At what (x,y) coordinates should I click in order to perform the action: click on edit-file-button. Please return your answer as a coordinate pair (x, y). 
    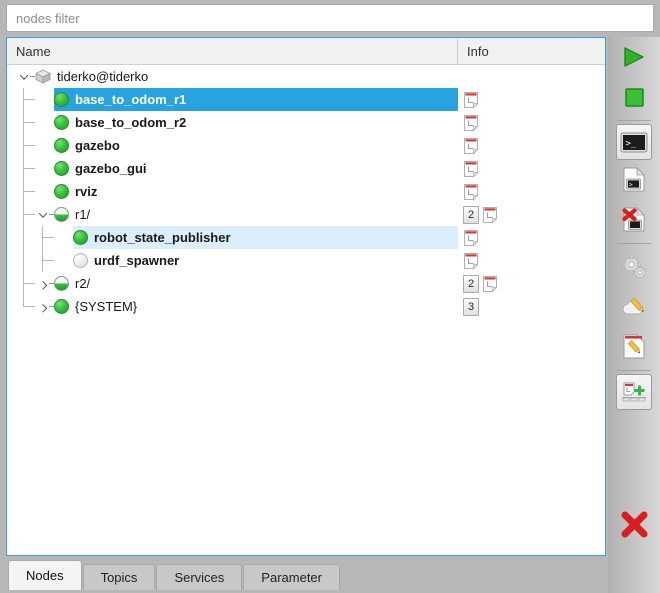
    Looking at the image, I should click on (634, 347).